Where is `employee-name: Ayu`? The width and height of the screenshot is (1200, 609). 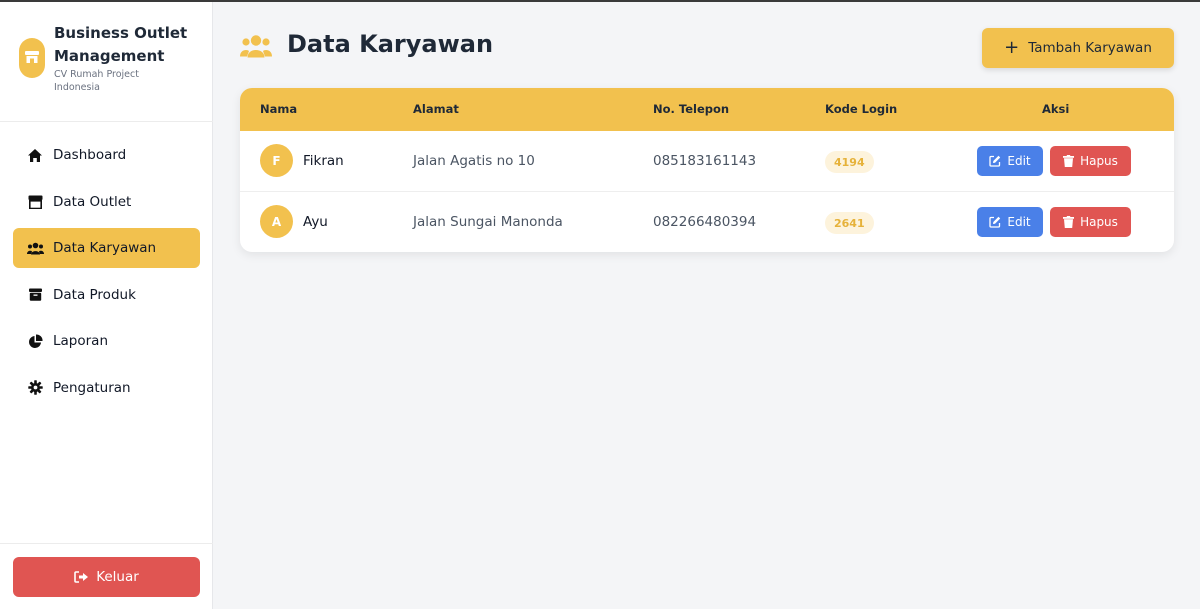 employee-name: Ayu is located at coordinates (315, 222).